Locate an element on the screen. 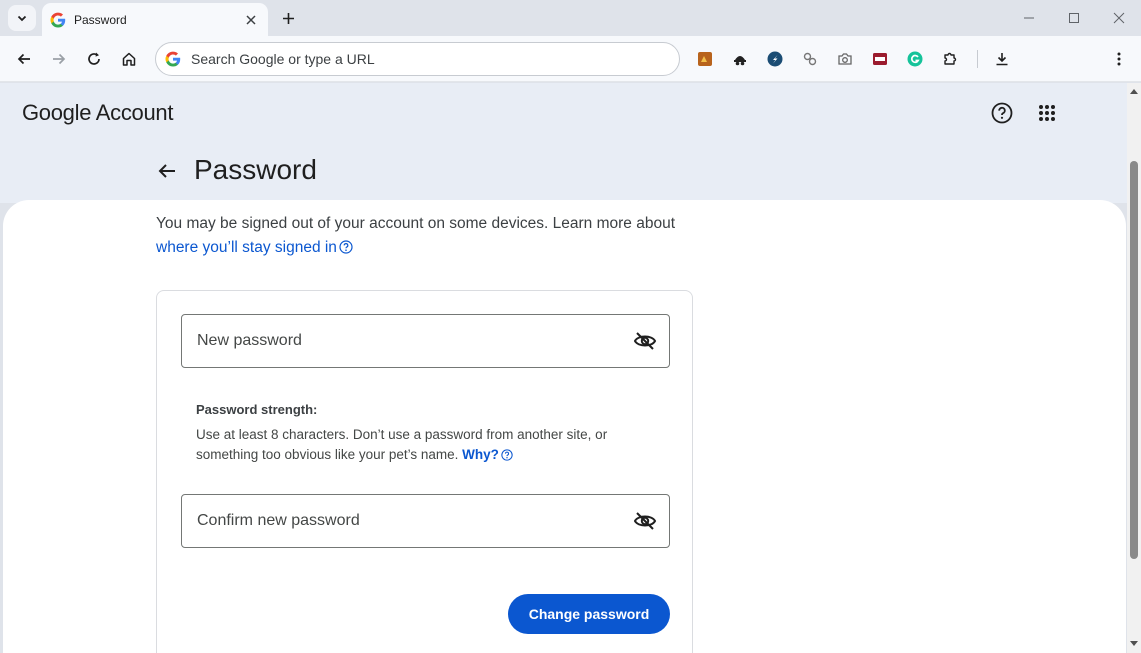 Image resolution: width=1141 pixels, height=653 pixels. window-close-button is located at coordinates (1119, 18).